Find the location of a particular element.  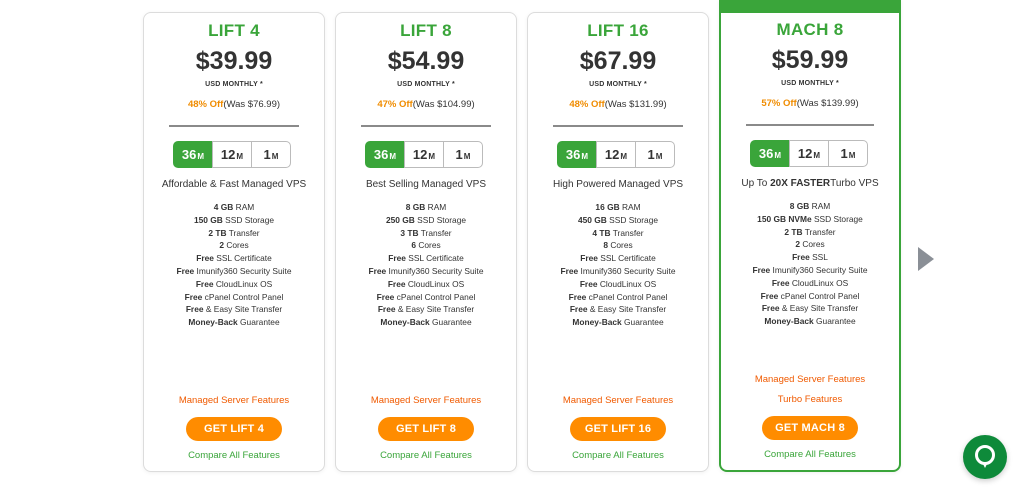

feature-item: 250 GB SSD Storage is located at coordinates (426, 219).